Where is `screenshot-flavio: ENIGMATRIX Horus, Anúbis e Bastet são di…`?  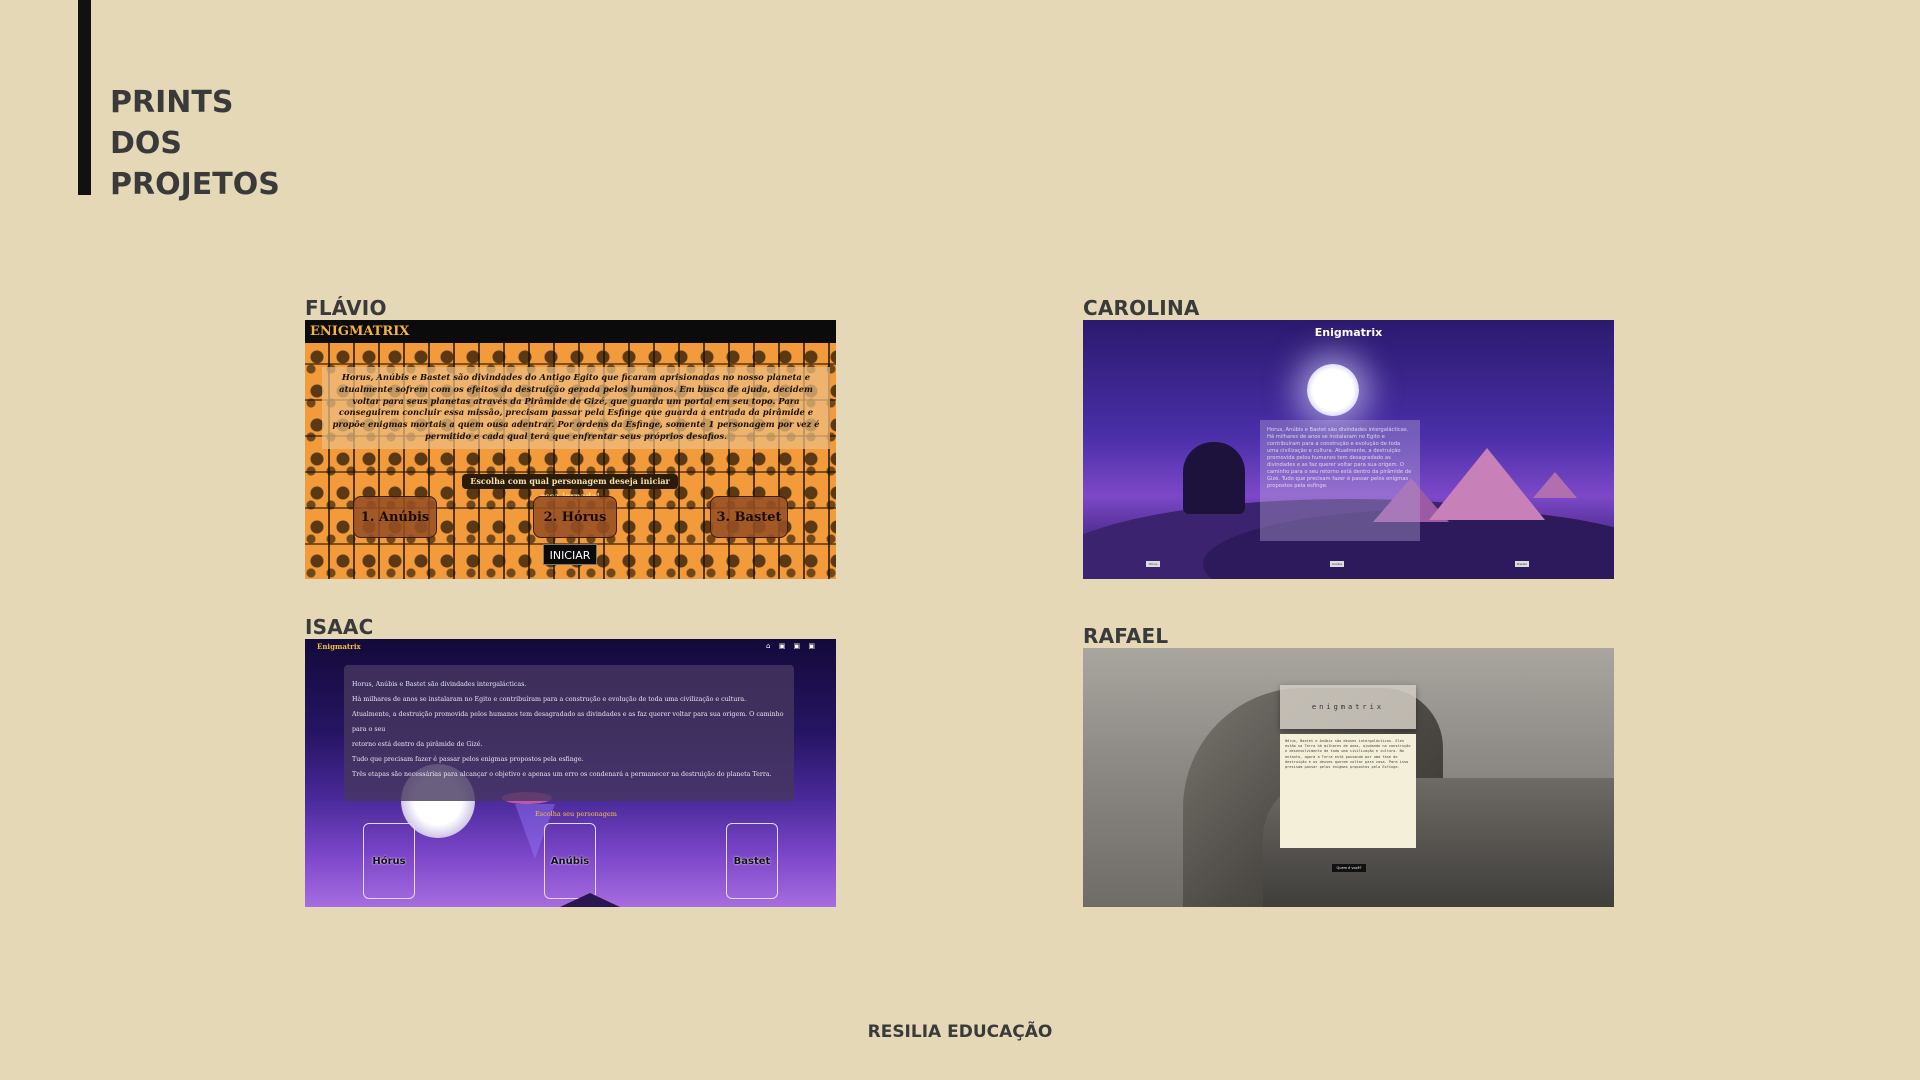 screenshot-flavio: ENIGMATRIX Horus, Anúbis e Bastet são di… is located at coordinates (570, 449).